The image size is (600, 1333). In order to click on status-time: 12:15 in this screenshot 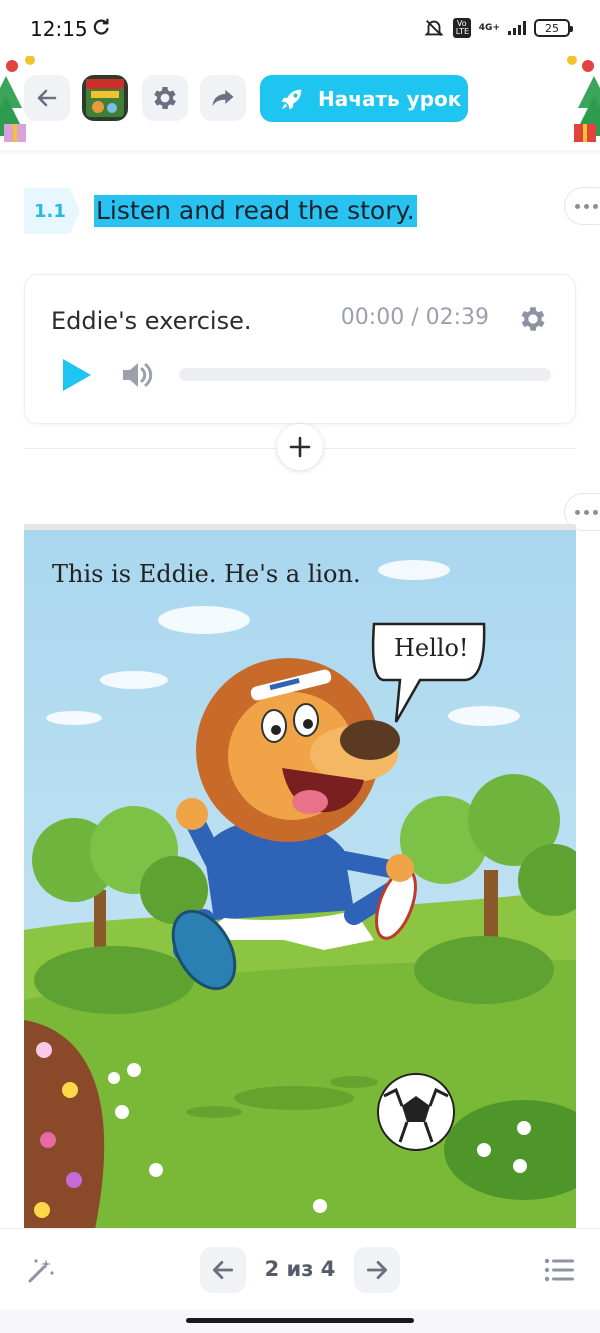, I will do `click(59, 29)`.